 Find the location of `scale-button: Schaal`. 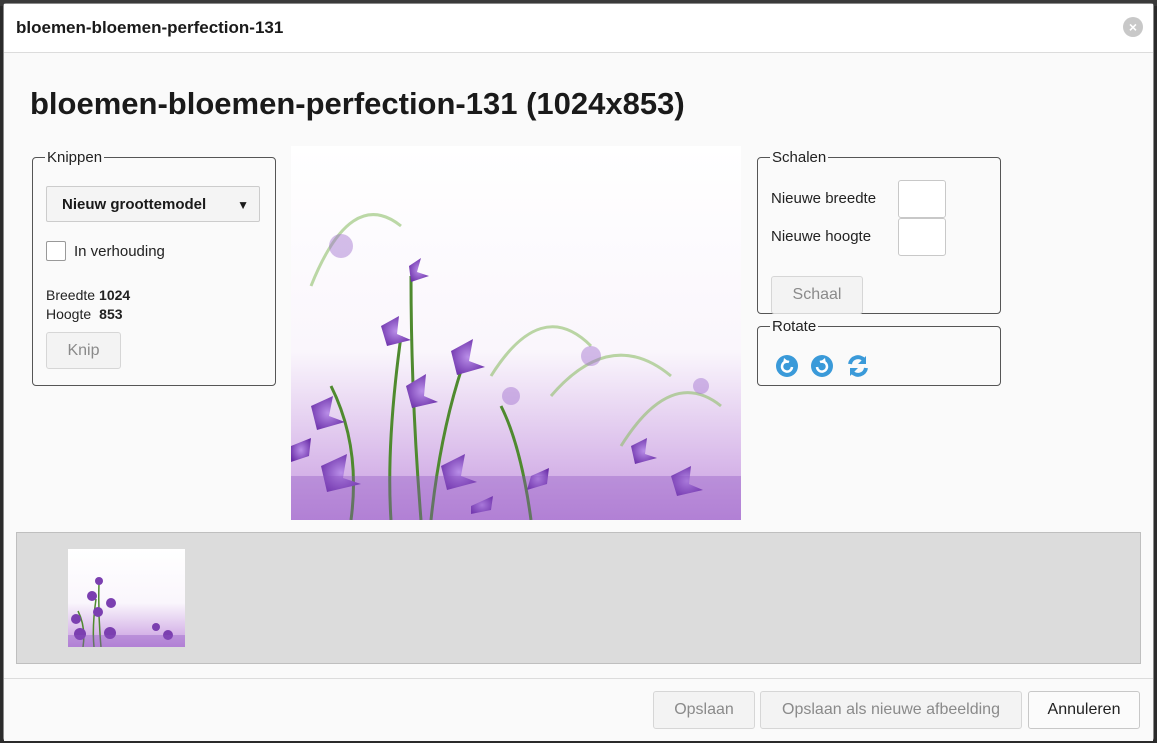

scale-button: Schaal is located at coordinates (817, 295).